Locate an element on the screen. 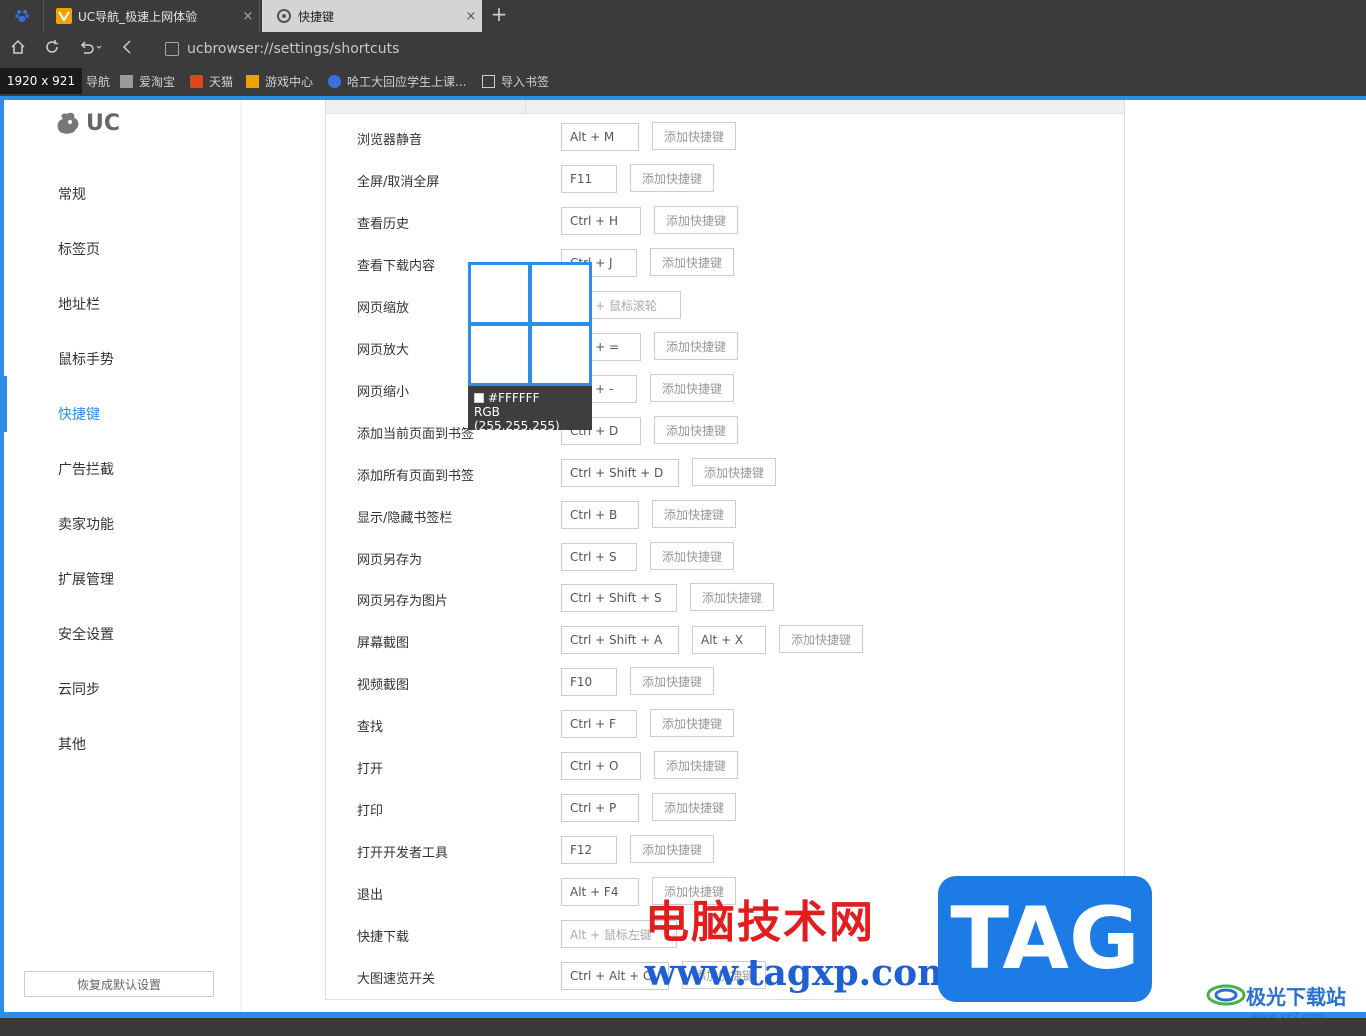  shortcut-label: 打开开发者工具 is located at coordinates (403, 853).